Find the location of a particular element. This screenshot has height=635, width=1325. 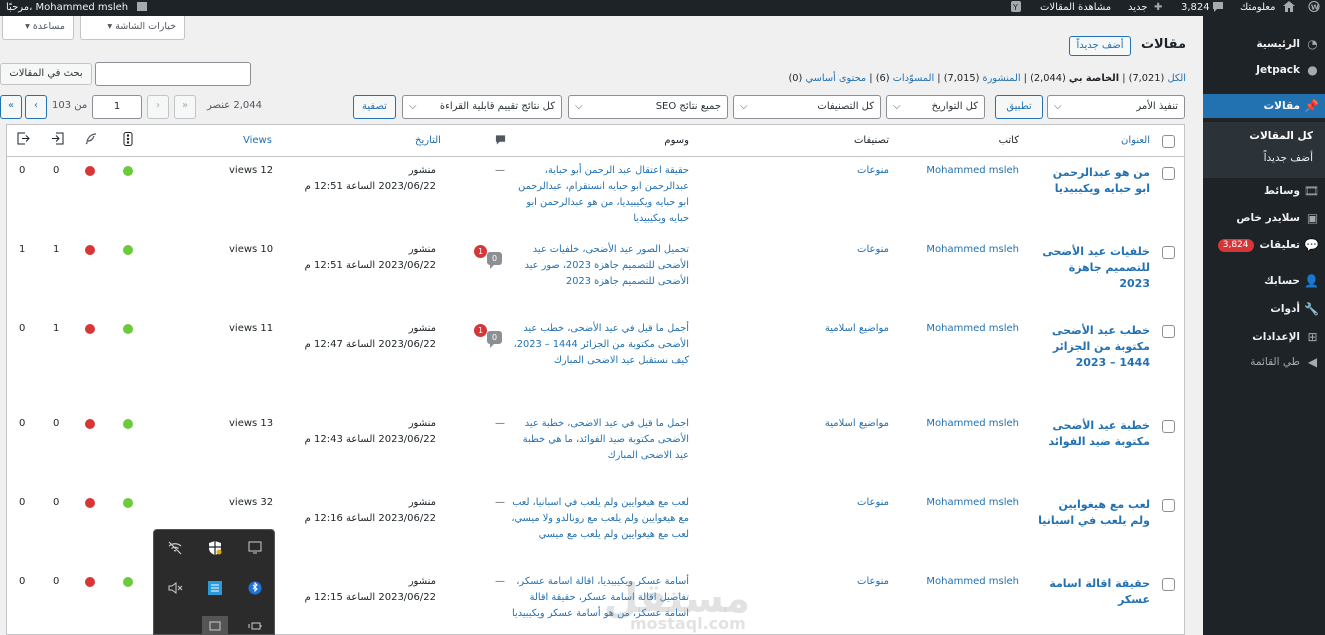

comment-icon is located at coordinates (1218, 8).